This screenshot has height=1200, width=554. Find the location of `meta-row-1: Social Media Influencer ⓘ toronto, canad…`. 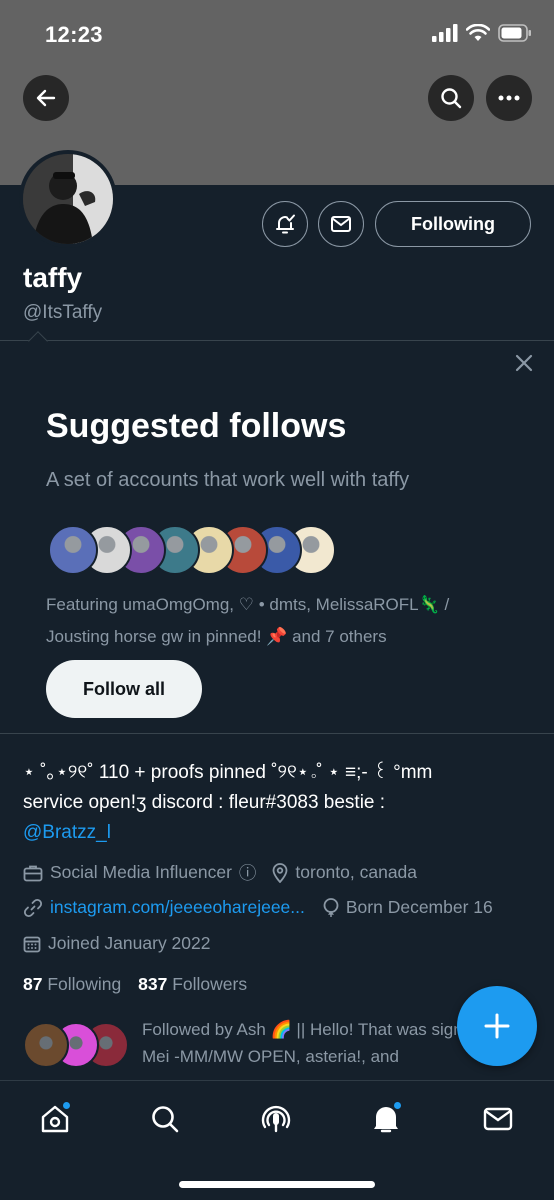

meta-row-1: Social Media Influencer ⓘ toronto, canad… is located at coordinates (220, 872).